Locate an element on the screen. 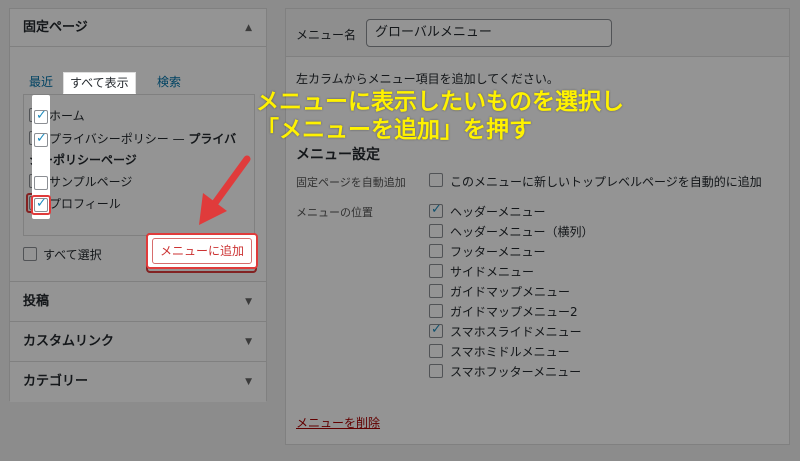 This screenshot has width=800, height=461. menu-settings-title: メニュー設定 is located at coordinates (338, 155).